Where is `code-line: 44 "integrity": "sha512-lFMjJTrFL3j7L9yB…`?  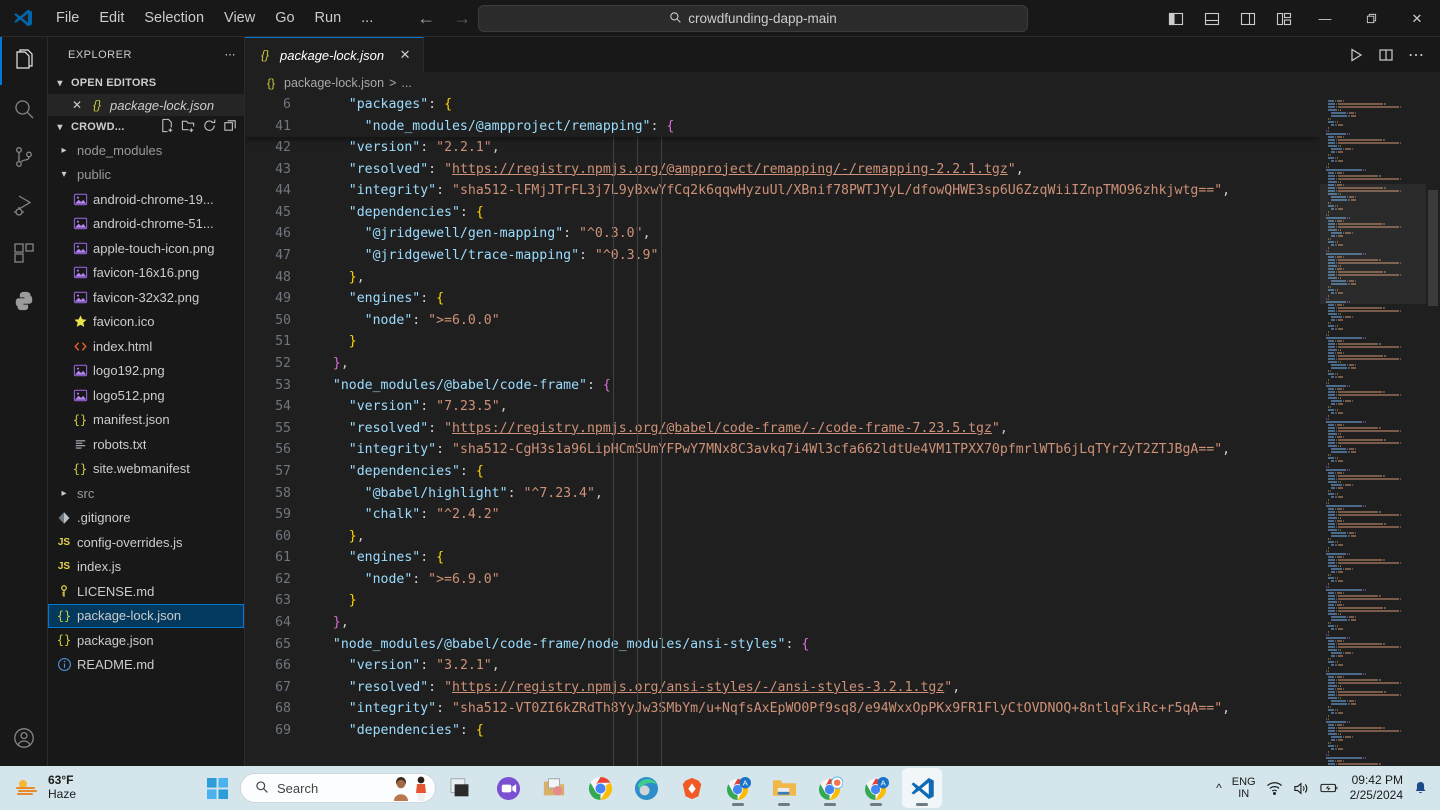 code-line: 44 "integrity": "sha512-lFMjJTrFL3j7L9yB… is located at coordinates (737, 191).